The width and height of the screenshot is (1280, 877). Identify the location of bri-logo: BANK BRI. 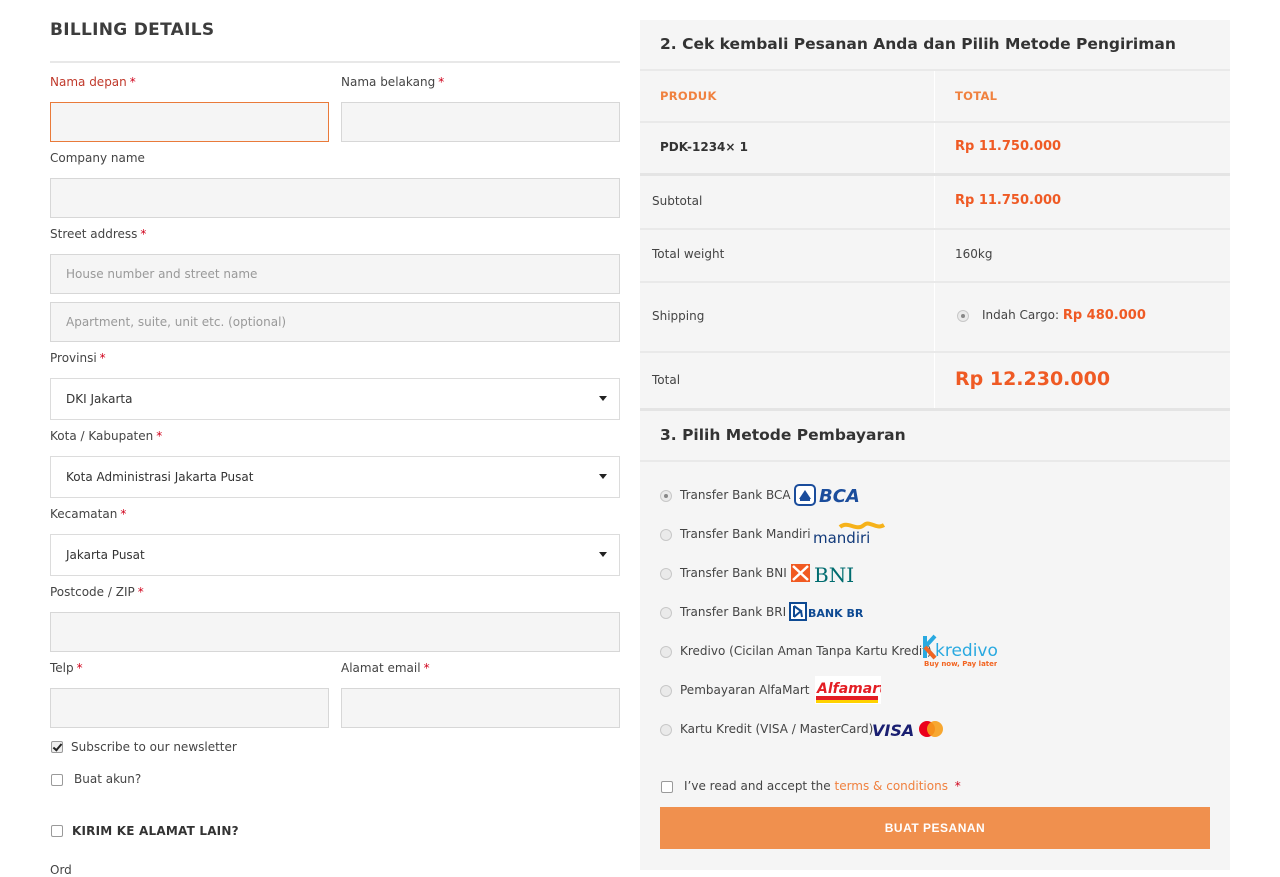
(826, 611).